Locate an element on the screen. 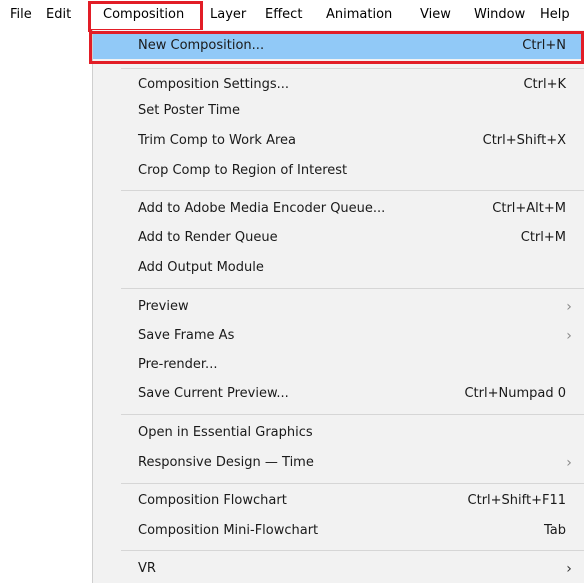 The height and width of the screenshot is (583, 584). menu-file: File is located at coordinates (21, 15).